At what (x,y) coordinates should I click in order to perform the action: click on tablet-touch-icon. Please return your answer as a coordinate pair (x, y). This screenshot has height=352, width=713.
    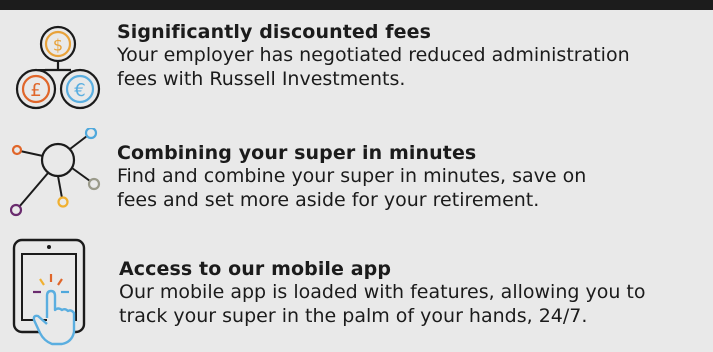
    Looking at the image, I should click on (53, 293).